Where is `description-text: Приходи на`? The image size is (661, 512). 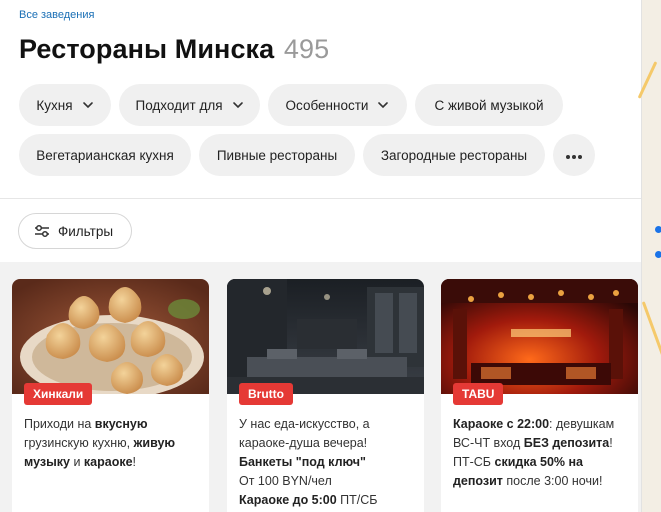 description-text: Приходи на is located at coordinates (59, 424).